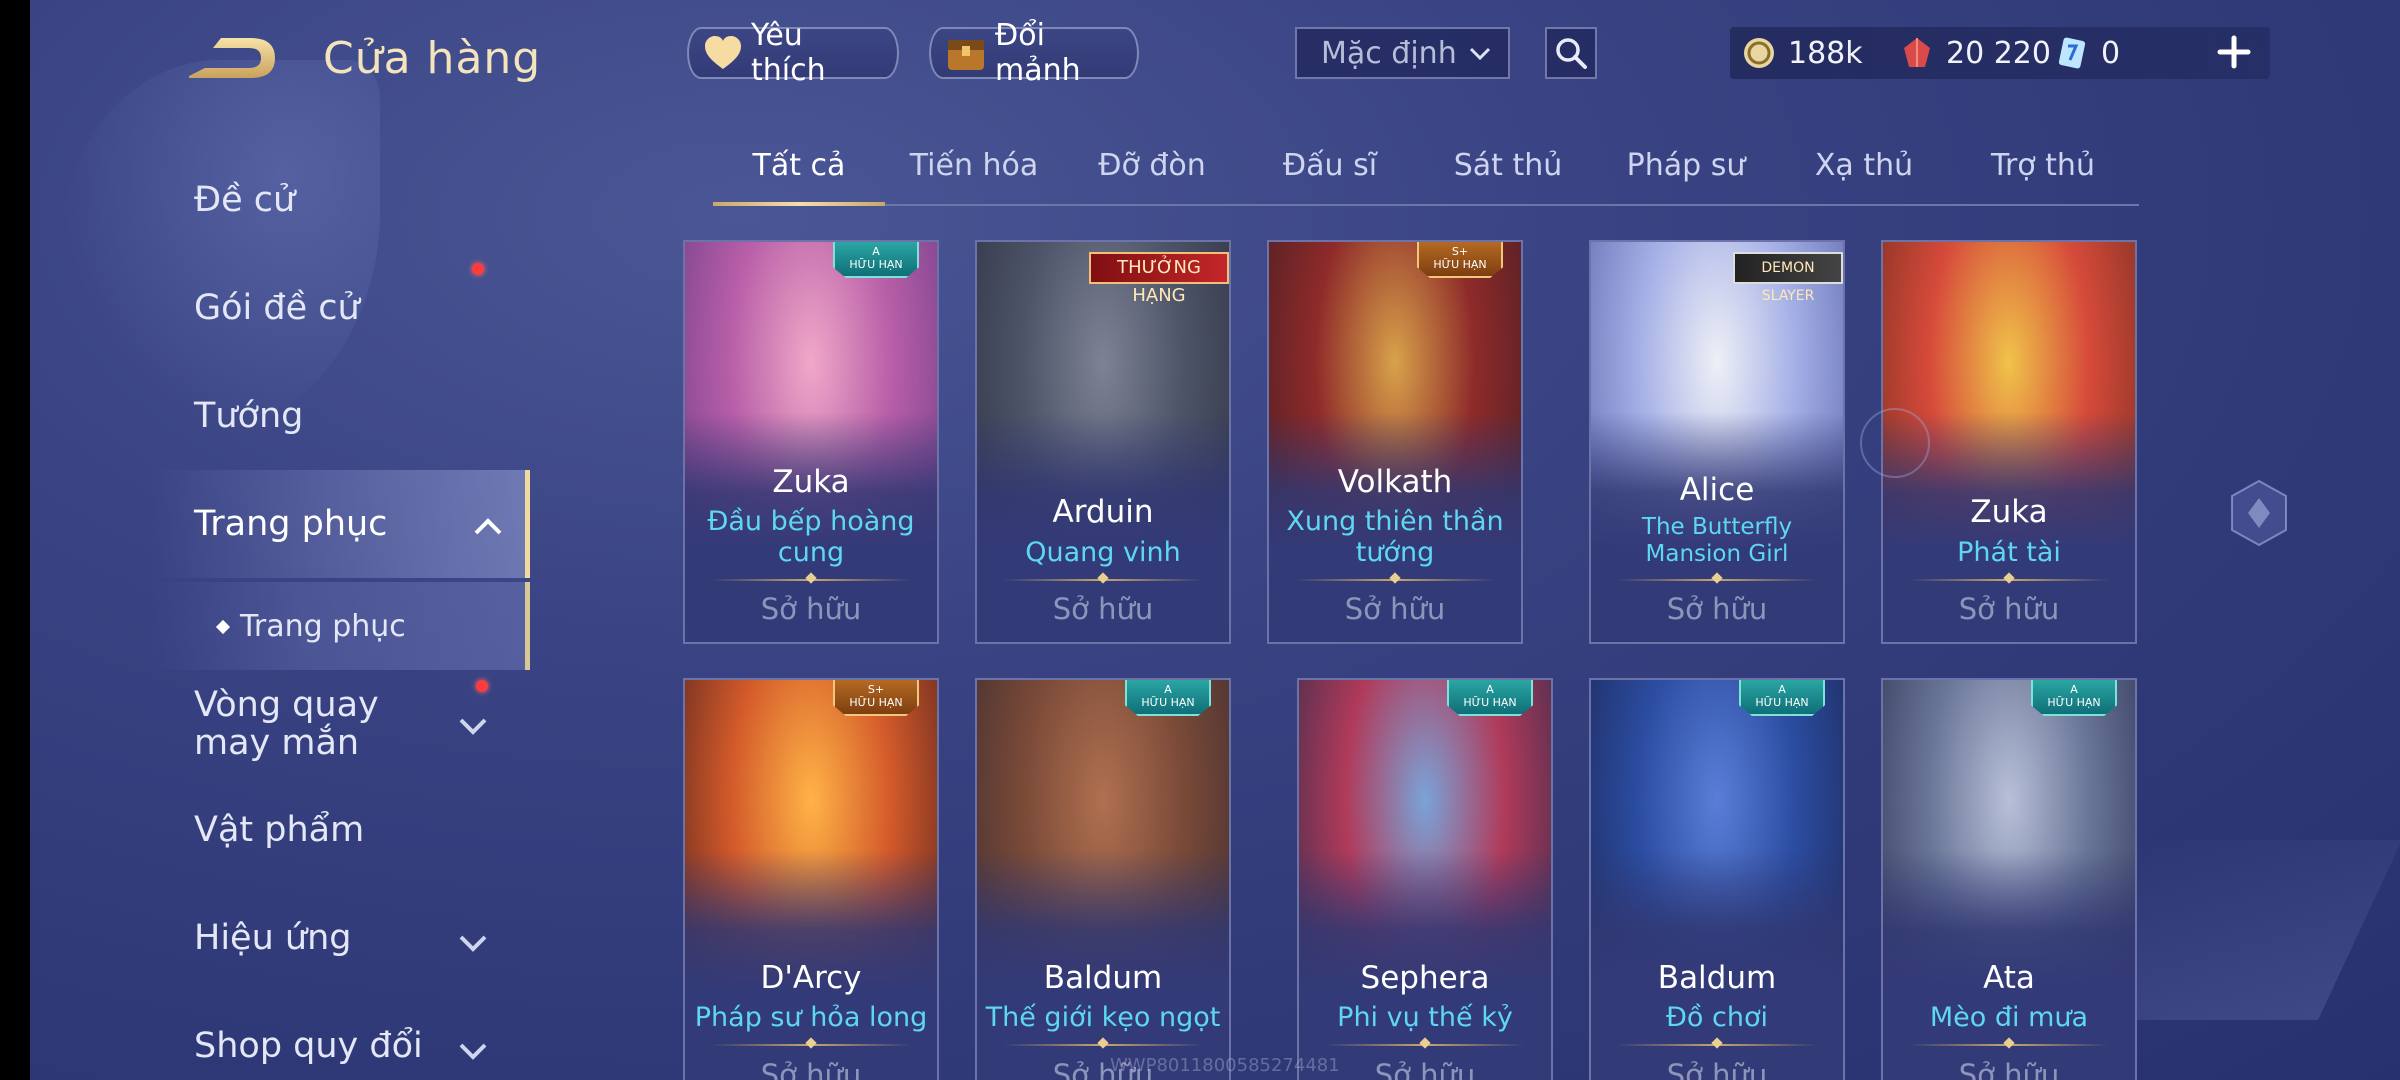  What do you see at coordinates (279, 830) in the screenshot?
I see `sidebar-item-label: Vật phẩm` at bounding box center [279, 830].